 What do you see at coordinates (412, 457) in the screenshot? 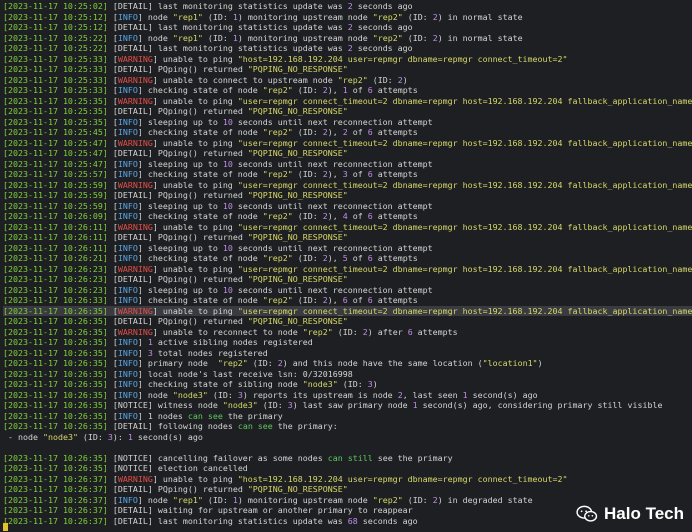
I see `log-segment-msg: see the primary` at bounding box center [412, 457].